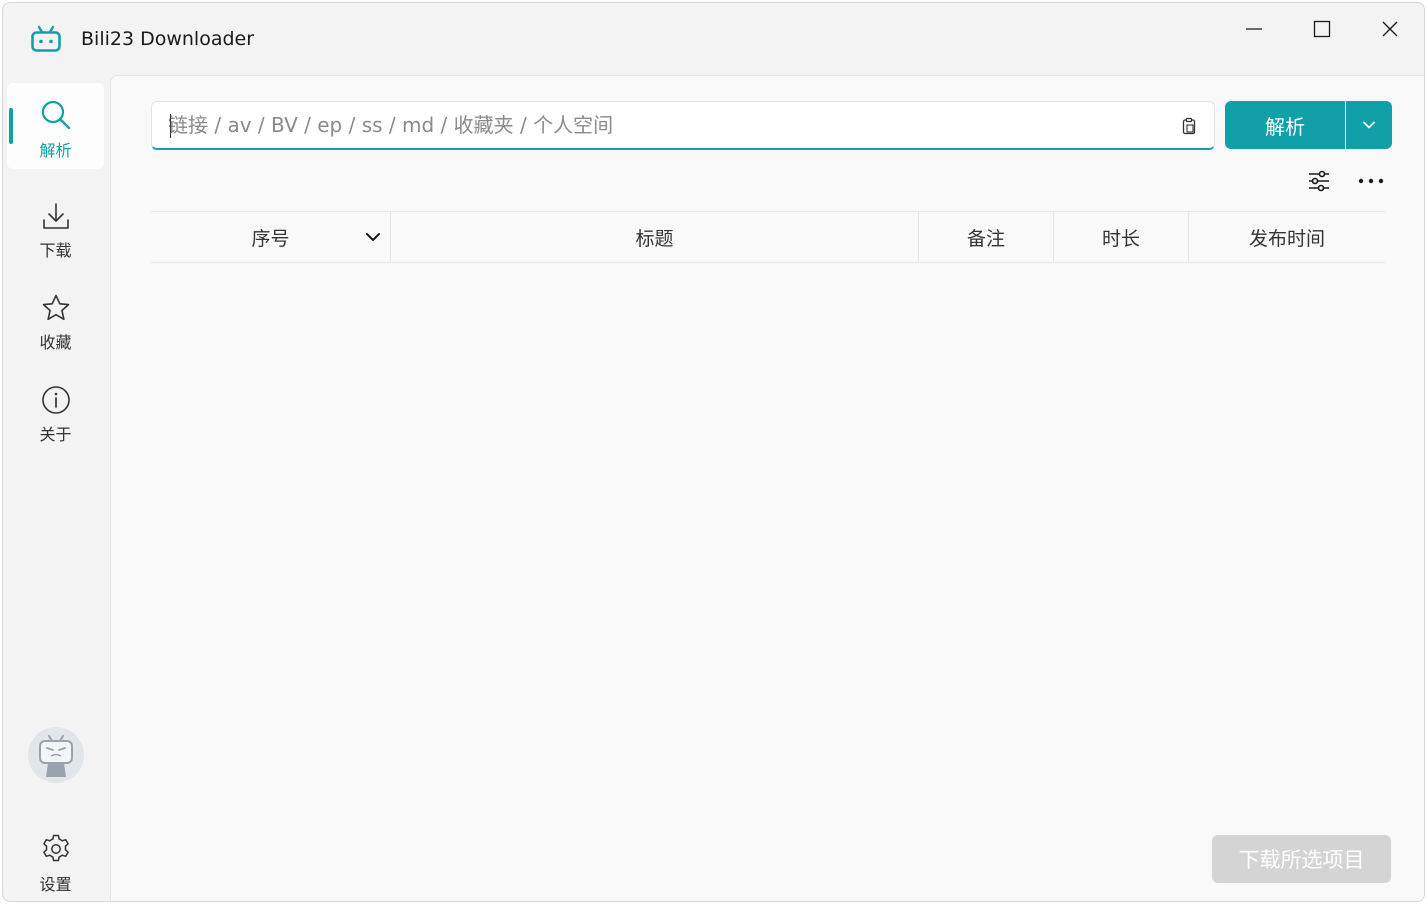  Describe the element at coordinates (55, 250) in the screenshot. I see `sidebar-item-label: 下载` at that location.